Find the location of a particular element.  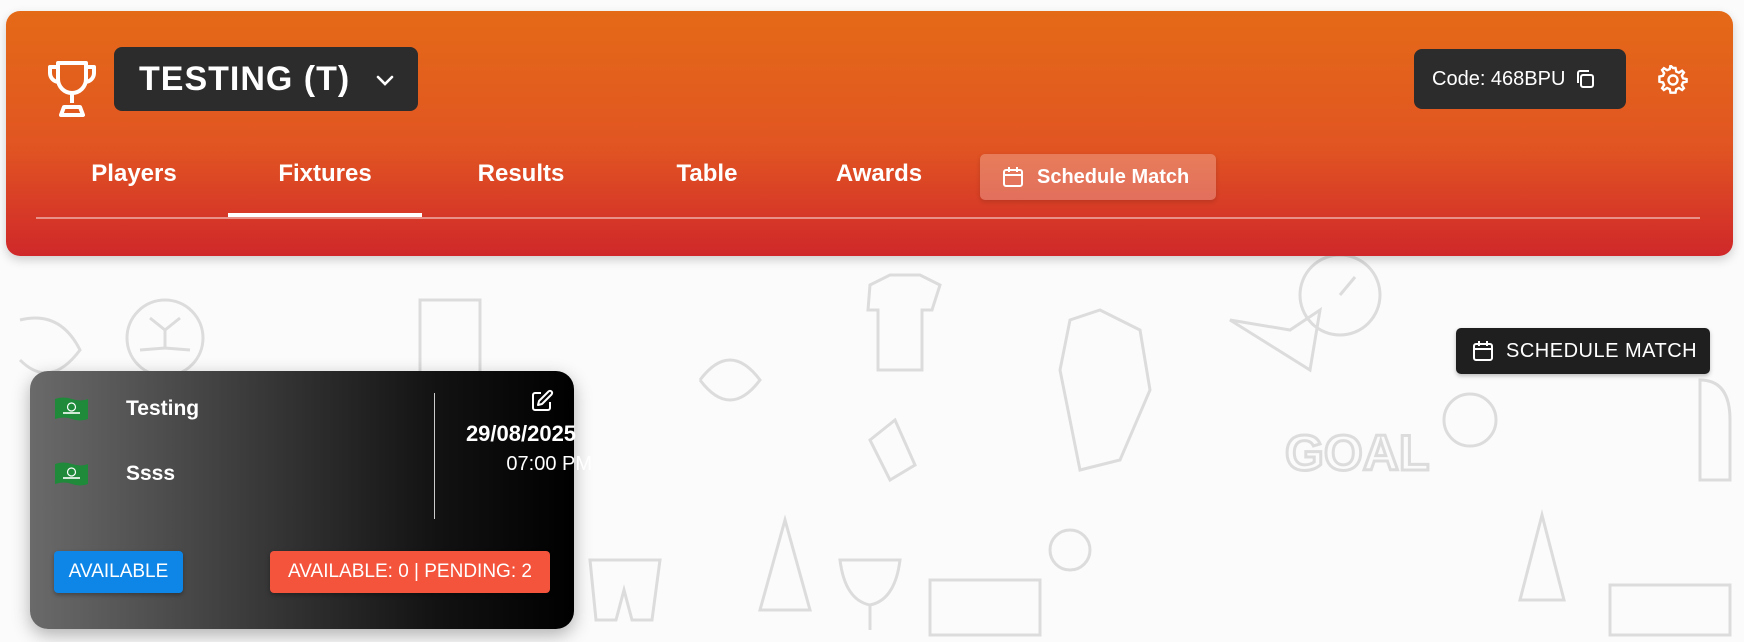

tab-label: Results is located at coordinates (521, 173).